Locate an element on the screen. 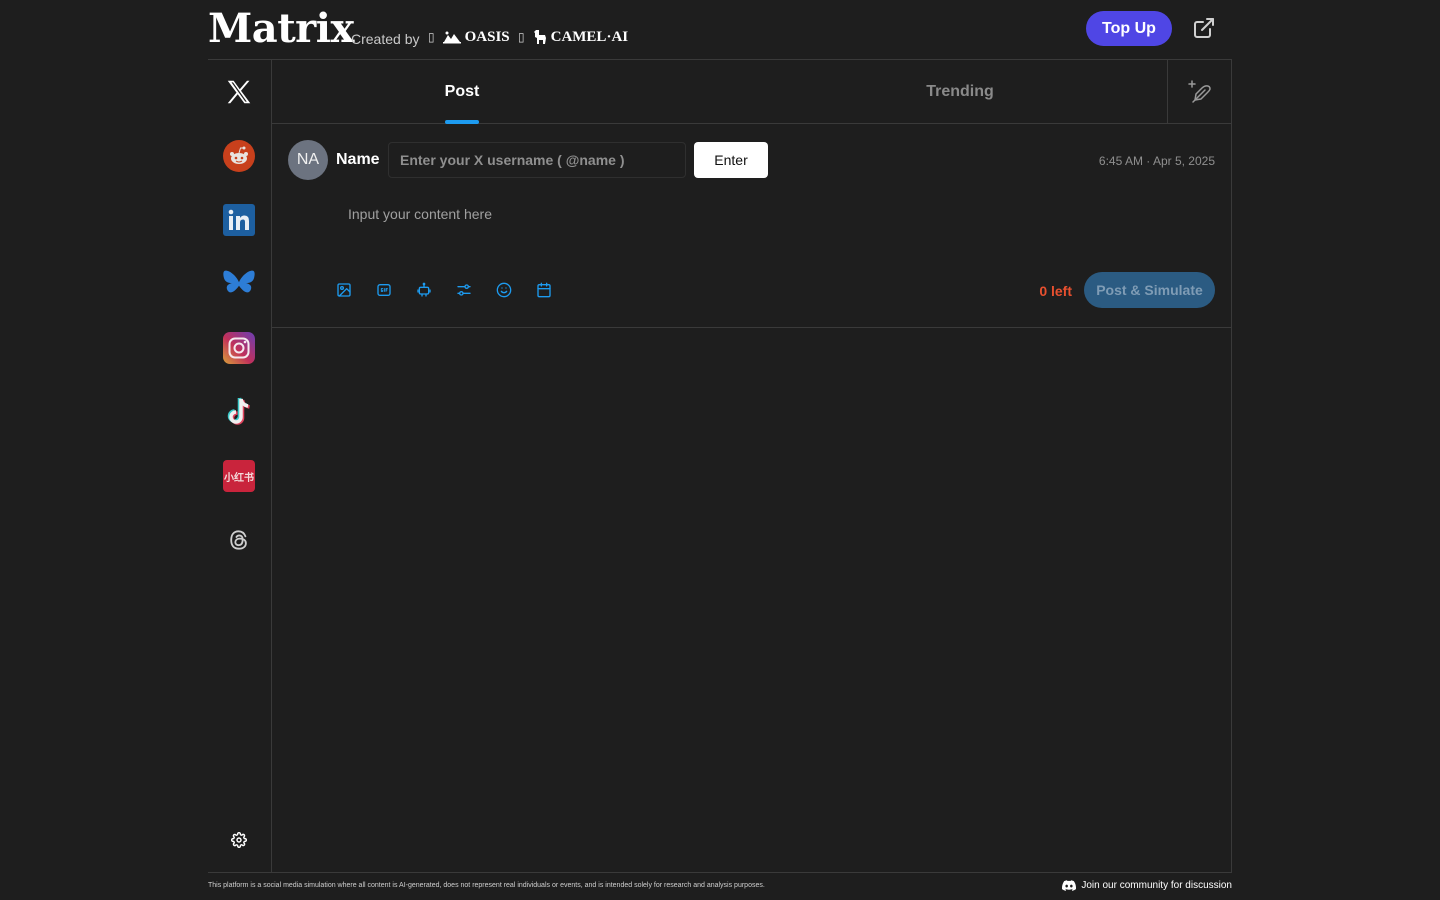 The height and width of the screenshot is (900, 1440). settings-button is located at coordinates (239, 840).